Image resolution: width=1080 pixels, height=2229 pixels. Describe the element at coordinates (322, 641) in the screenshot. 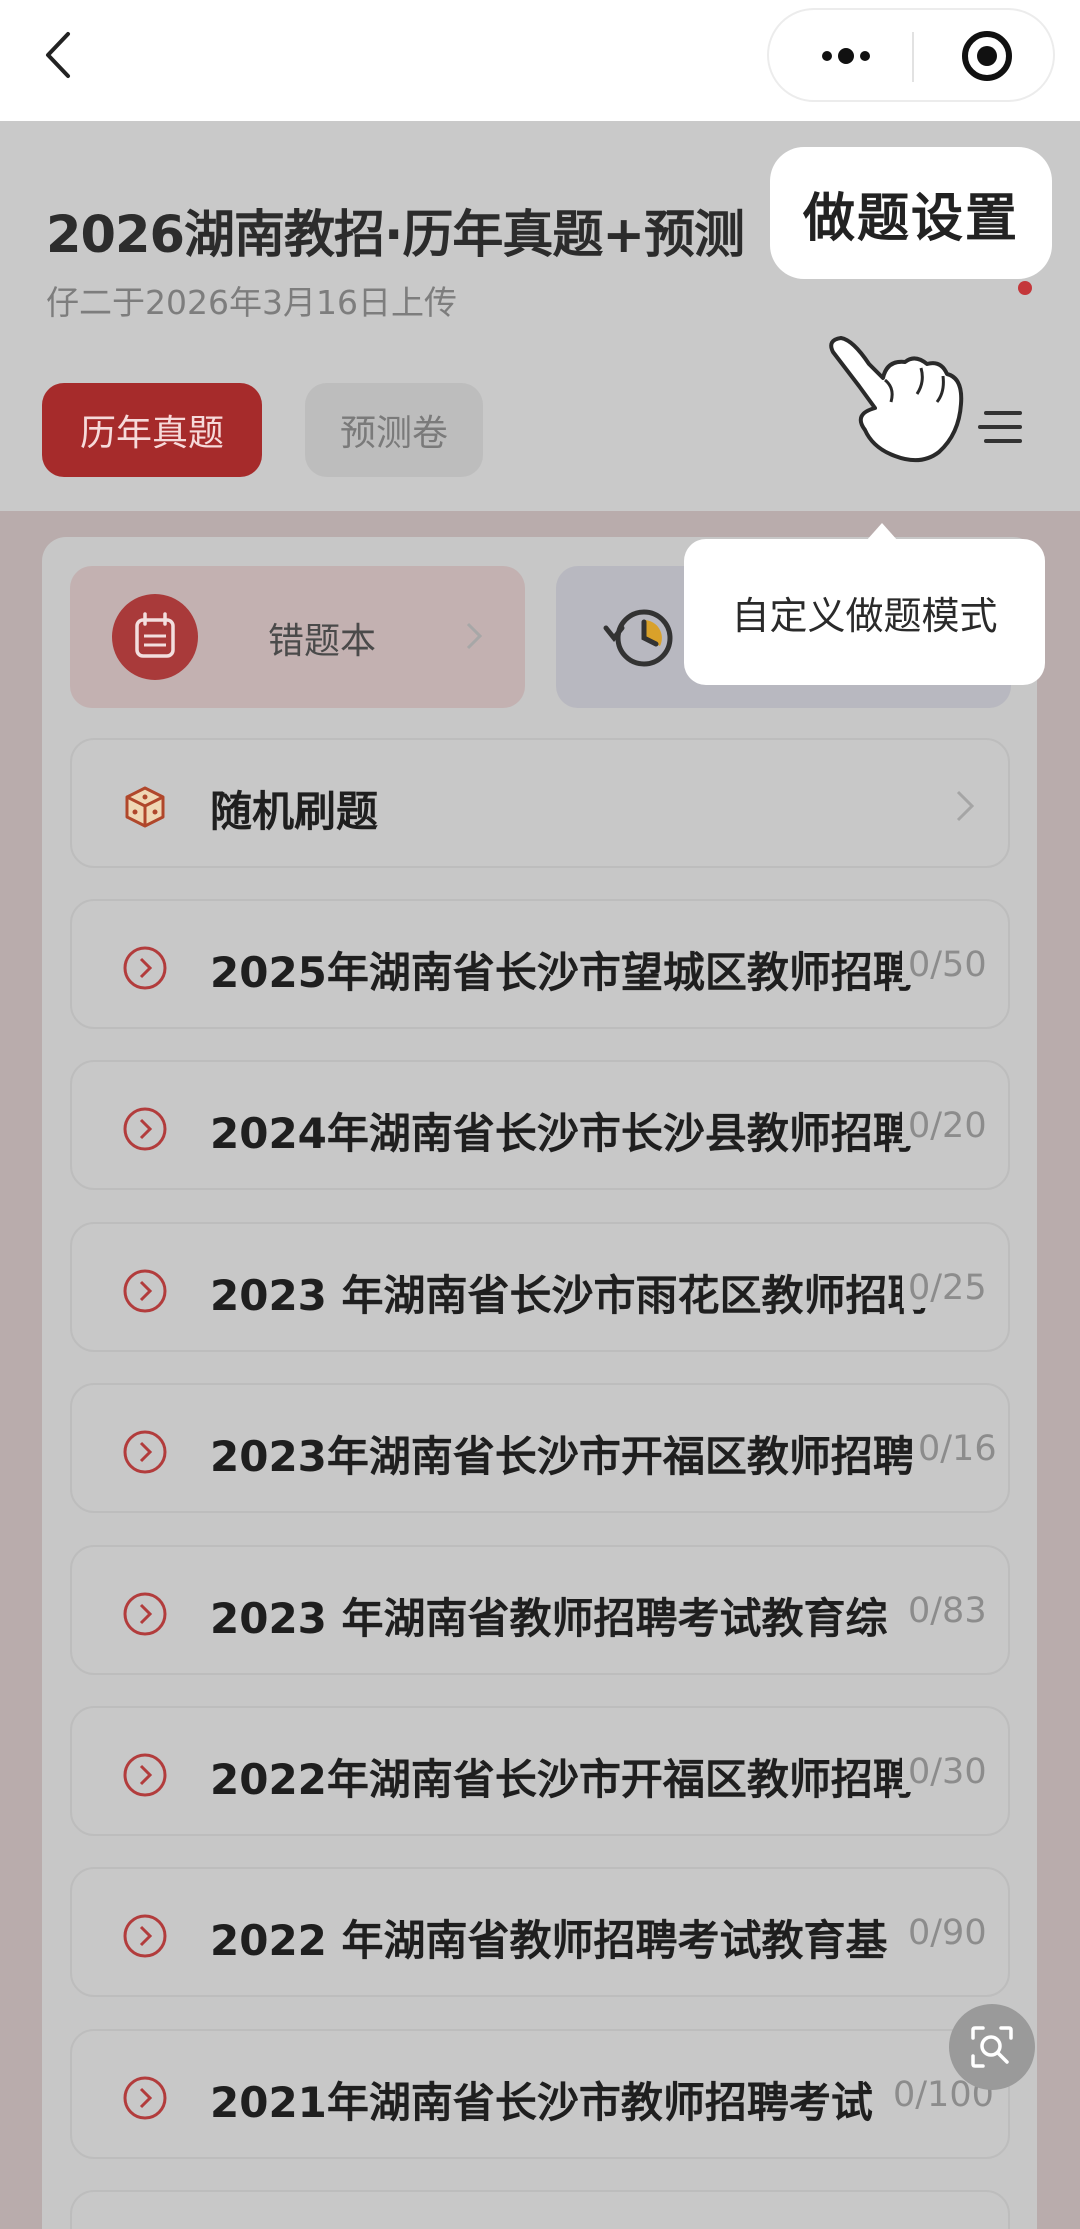

I see `wrong-book-label: 错题本` at that location.